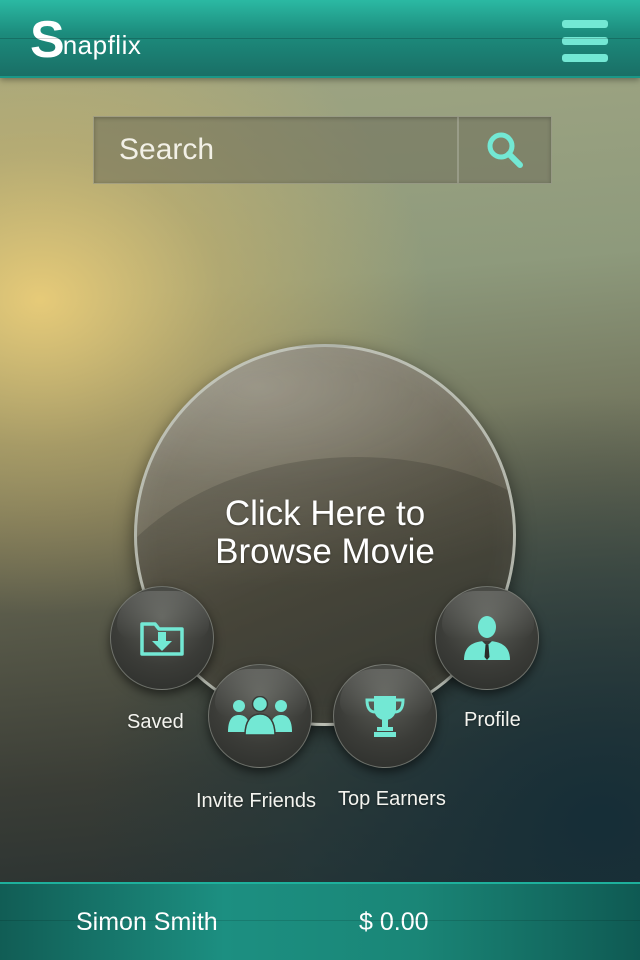 This screenshot has width=640, height=960. I want to click on download-folder-icon, so click(162, 639).